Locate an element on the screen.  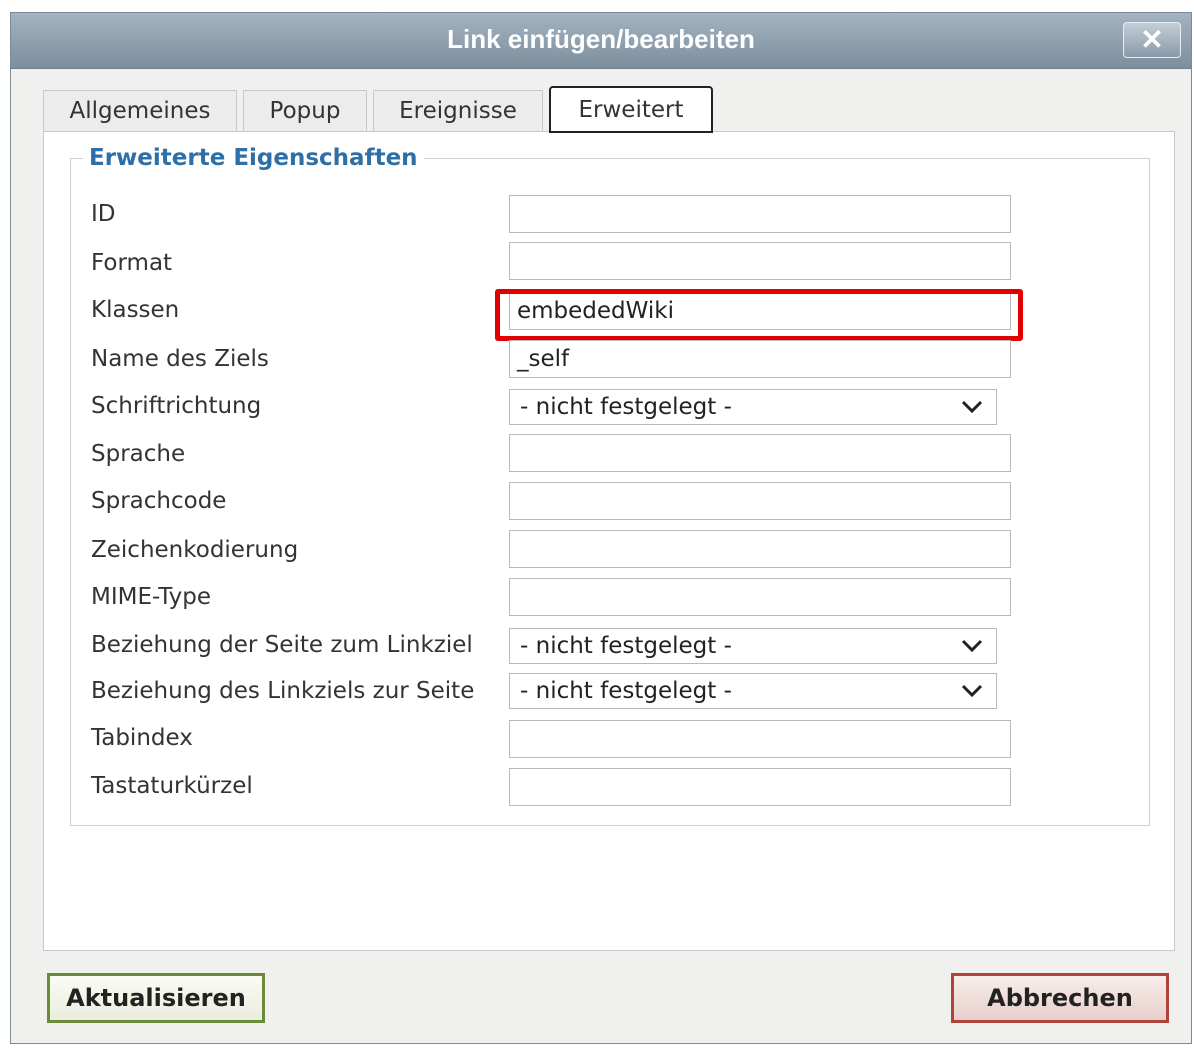
text-direction-select: - nicht festgelegt - is located at coordinates (753, 407).